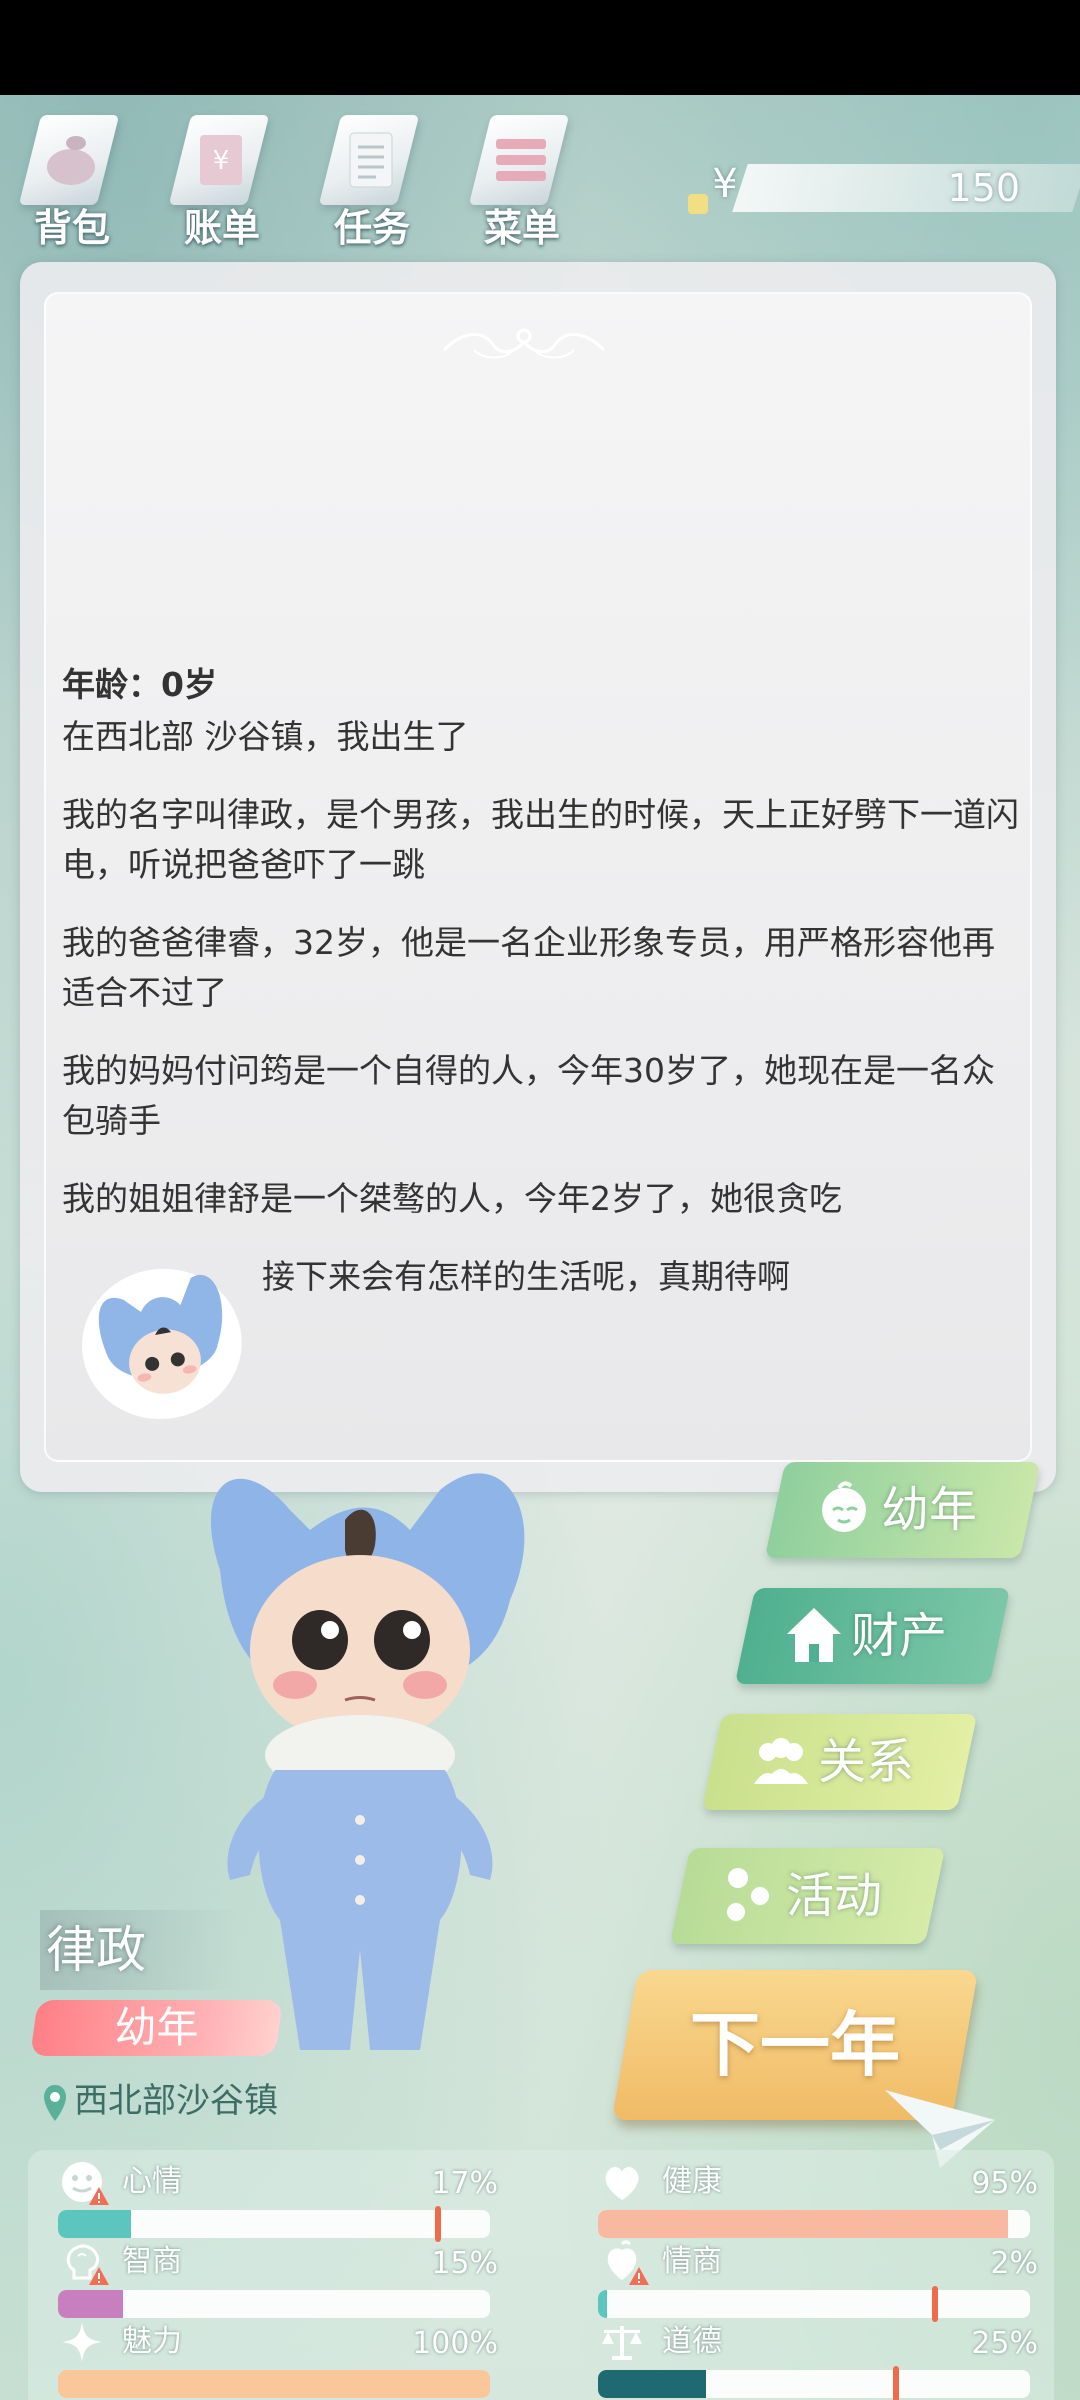  What do you see at coordinates (528, 1095) in the screenshot?
I see `story-paragraph: 我的妈妈付问筠是一个自得的人，今年30岁了，她现在是一名众包骑手` at bounding box center [528, 1095].